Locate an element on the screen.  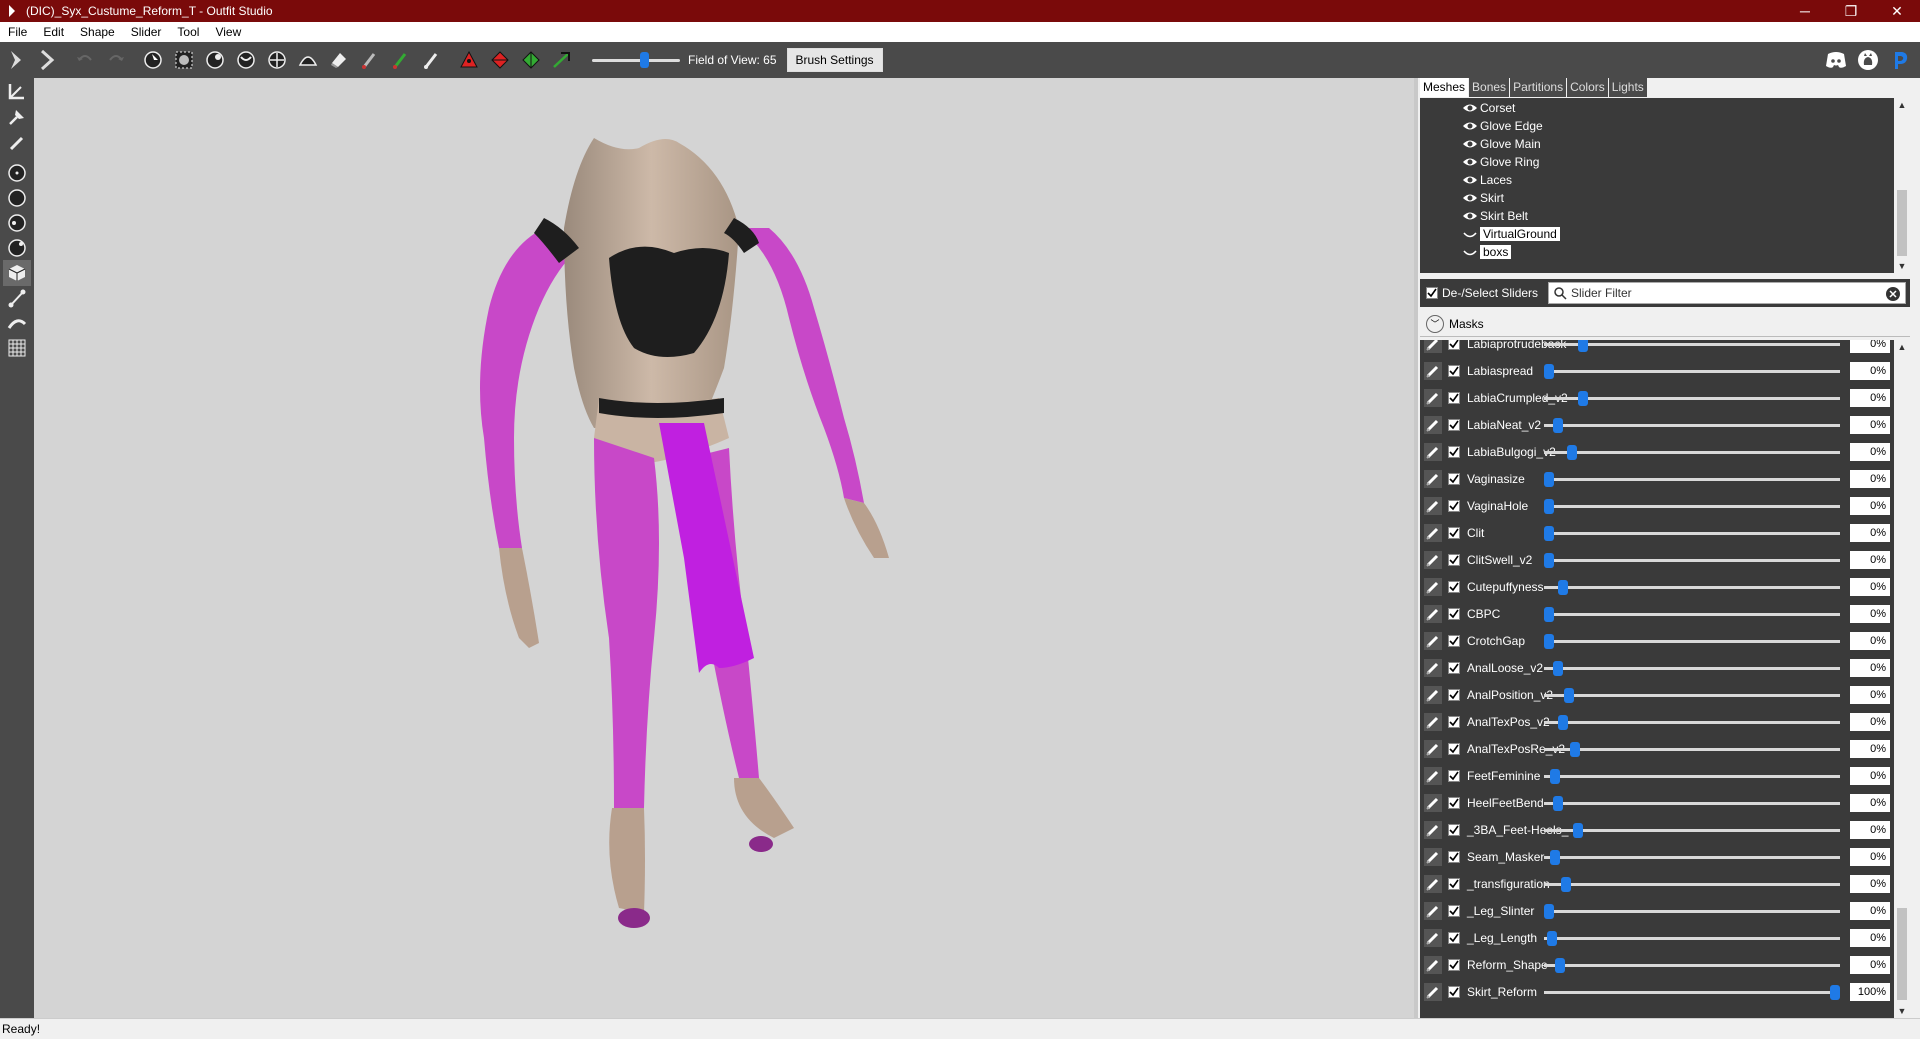
menu-shape: Shape is located at coordinates (97, 32).